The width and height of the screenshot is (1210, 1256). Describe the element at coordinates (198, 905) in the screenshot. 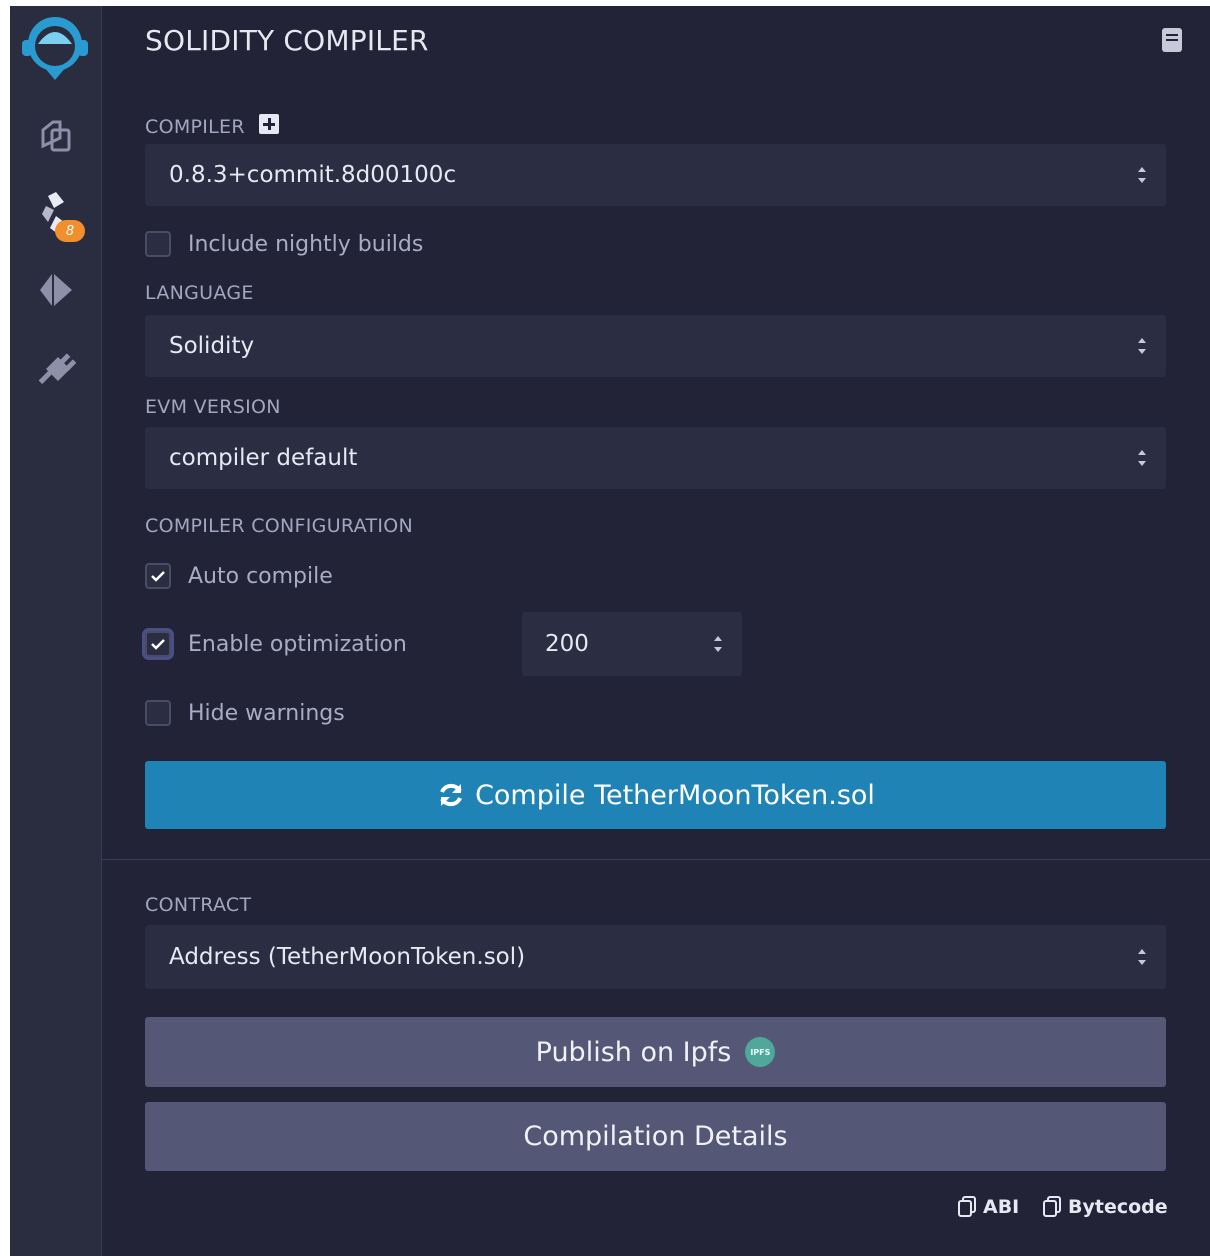

I see `contract-label: CONTRACT` at that location.